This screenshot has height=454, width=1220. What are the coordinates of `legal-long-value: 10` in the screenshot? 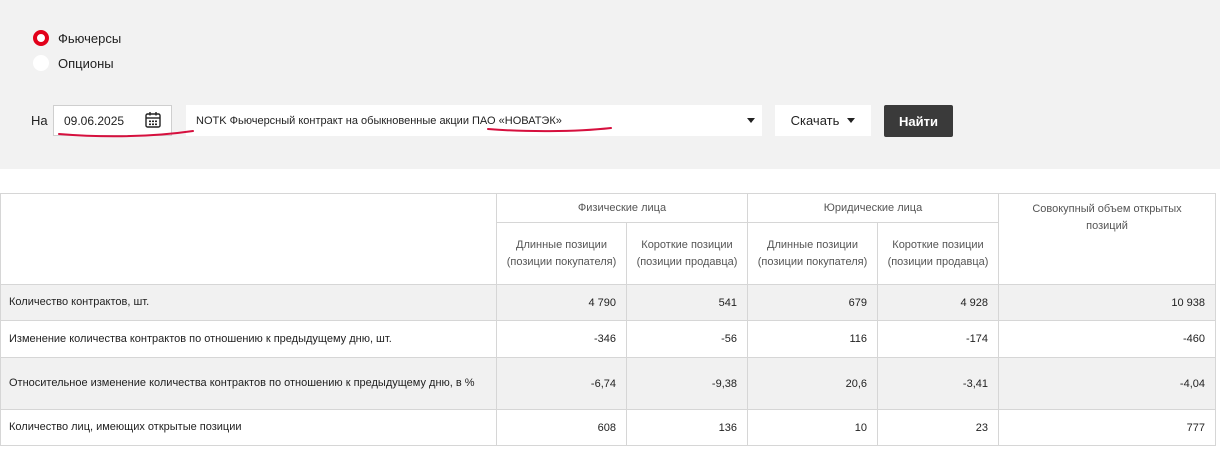 It's located at (812, 427).